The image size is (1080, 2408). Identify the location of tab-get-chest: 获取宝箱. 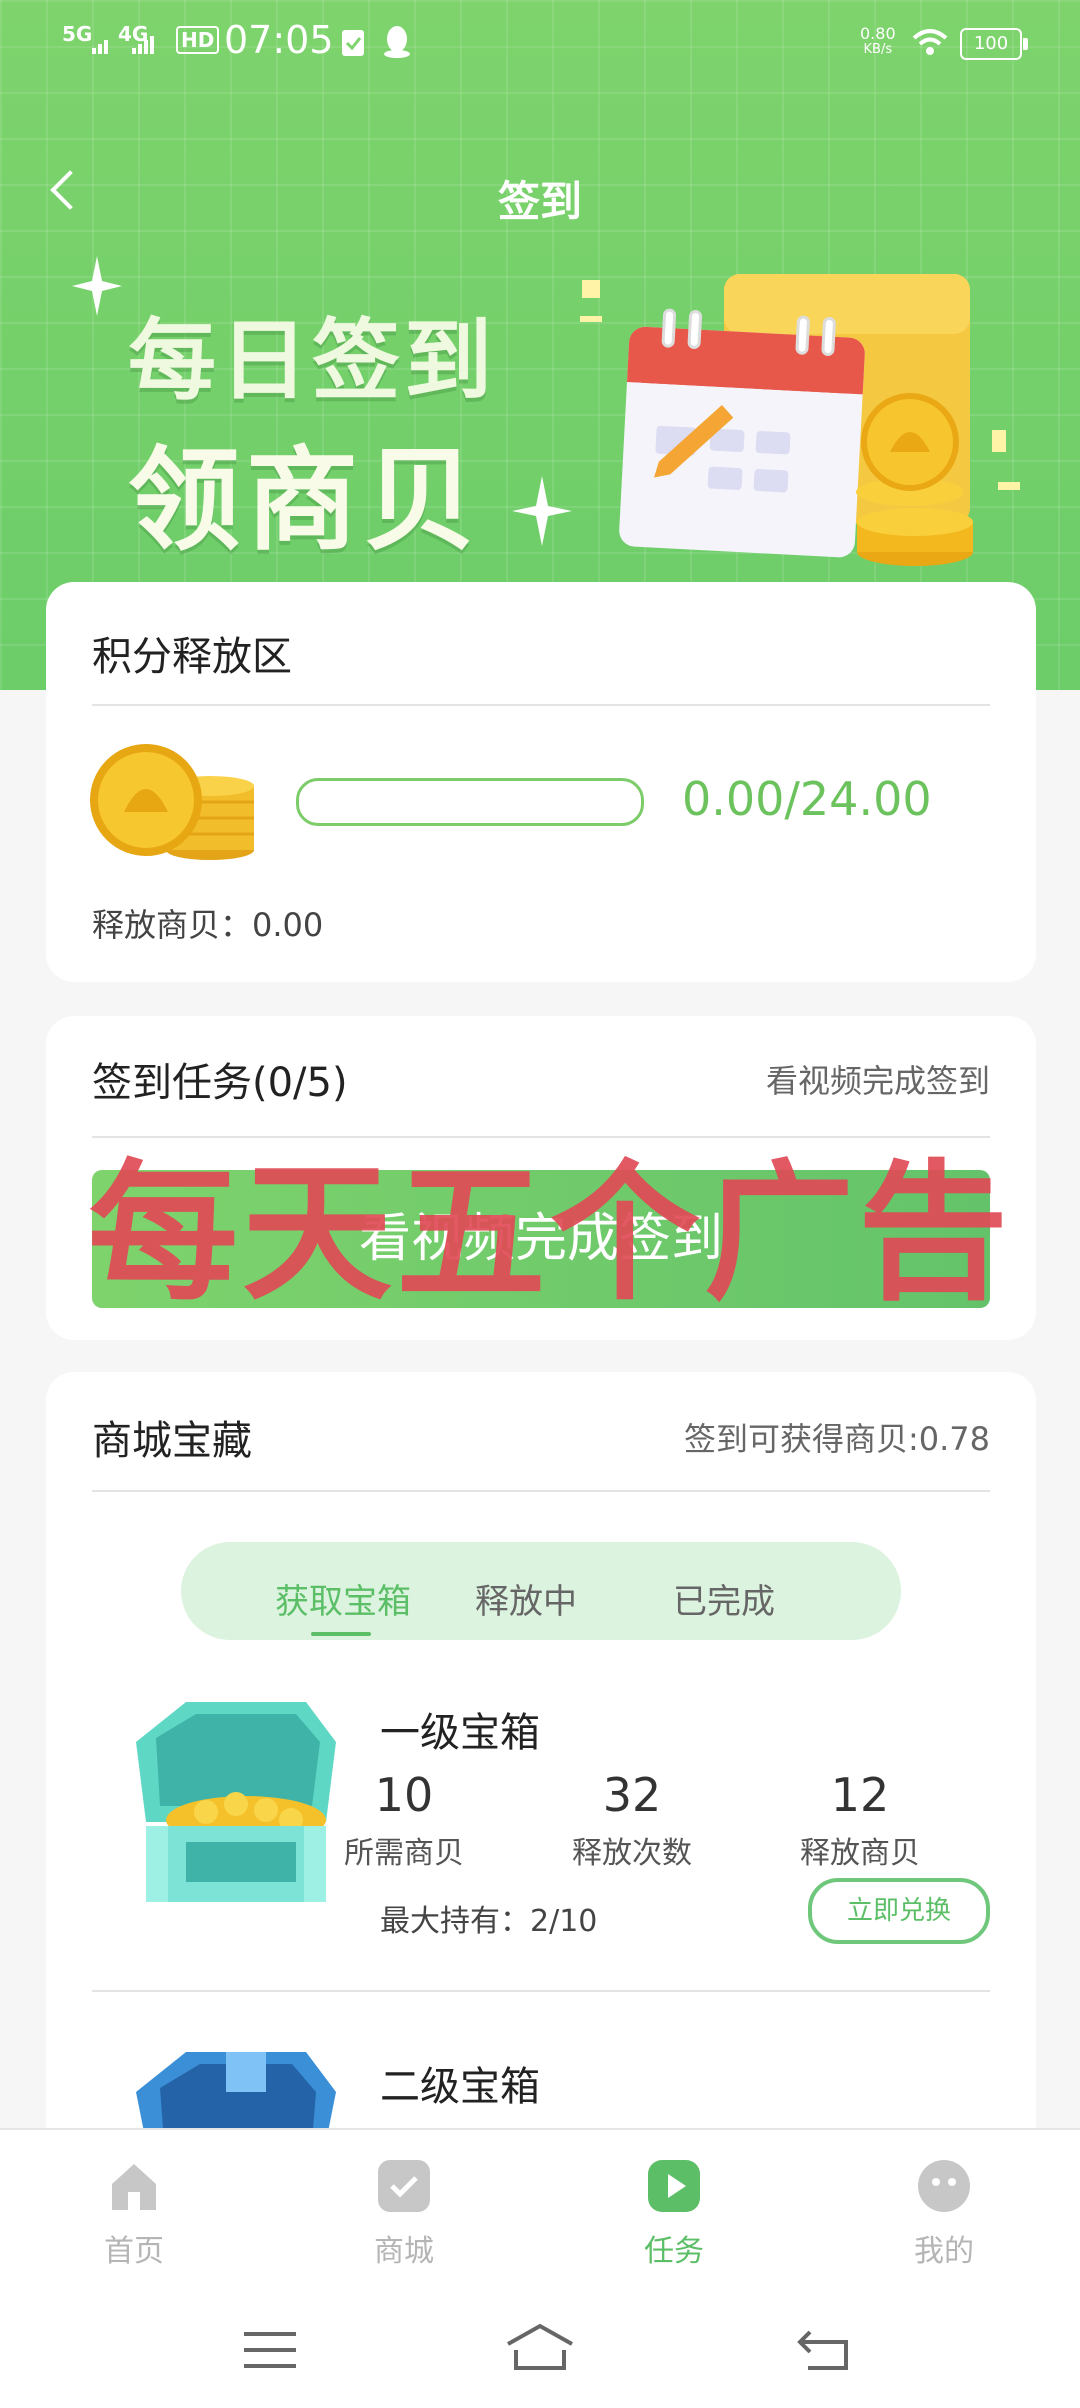
(343, 1598).